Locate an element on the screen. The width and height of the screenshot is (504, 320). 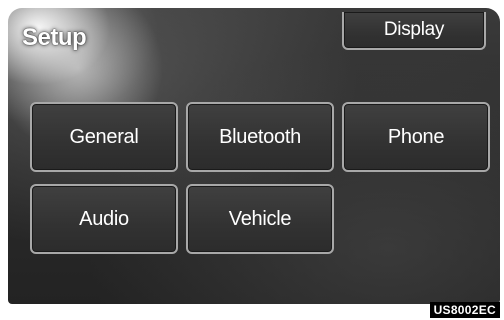
display-button: Display is located at coordinates (414, 31).